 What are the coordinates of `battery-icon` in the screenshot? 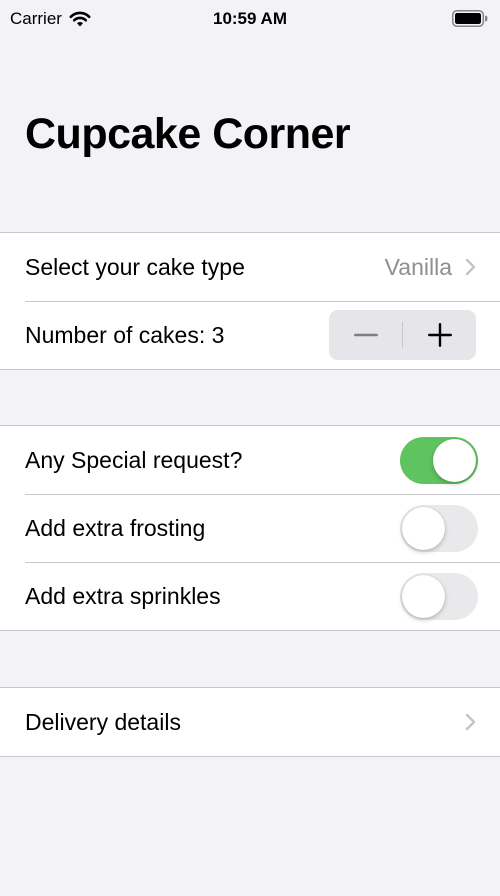 It's located at (470, 18).